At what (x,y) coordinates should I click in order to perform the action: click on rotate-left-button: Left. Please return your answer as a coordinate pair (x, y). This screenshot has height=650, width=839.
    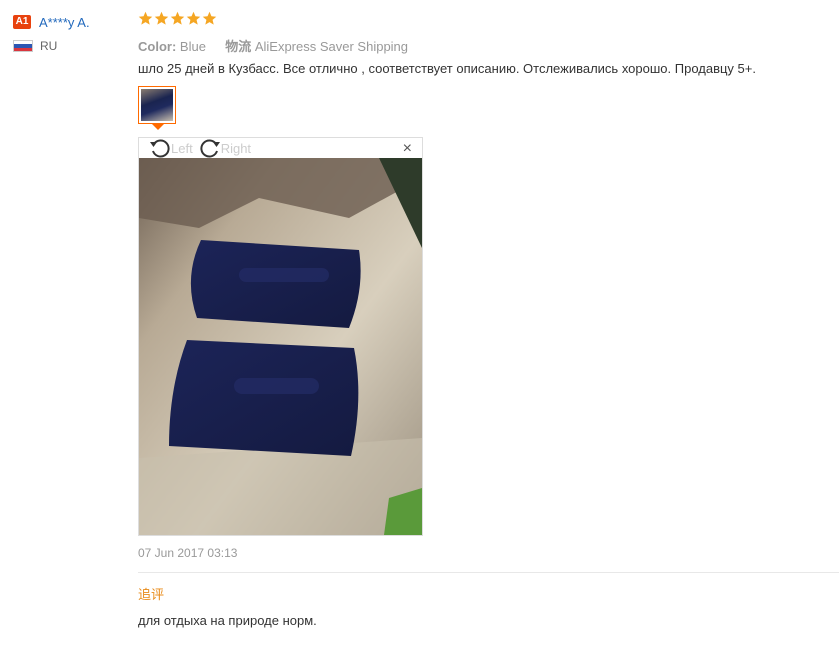
    Looking at the image, I should click on (171, 148).